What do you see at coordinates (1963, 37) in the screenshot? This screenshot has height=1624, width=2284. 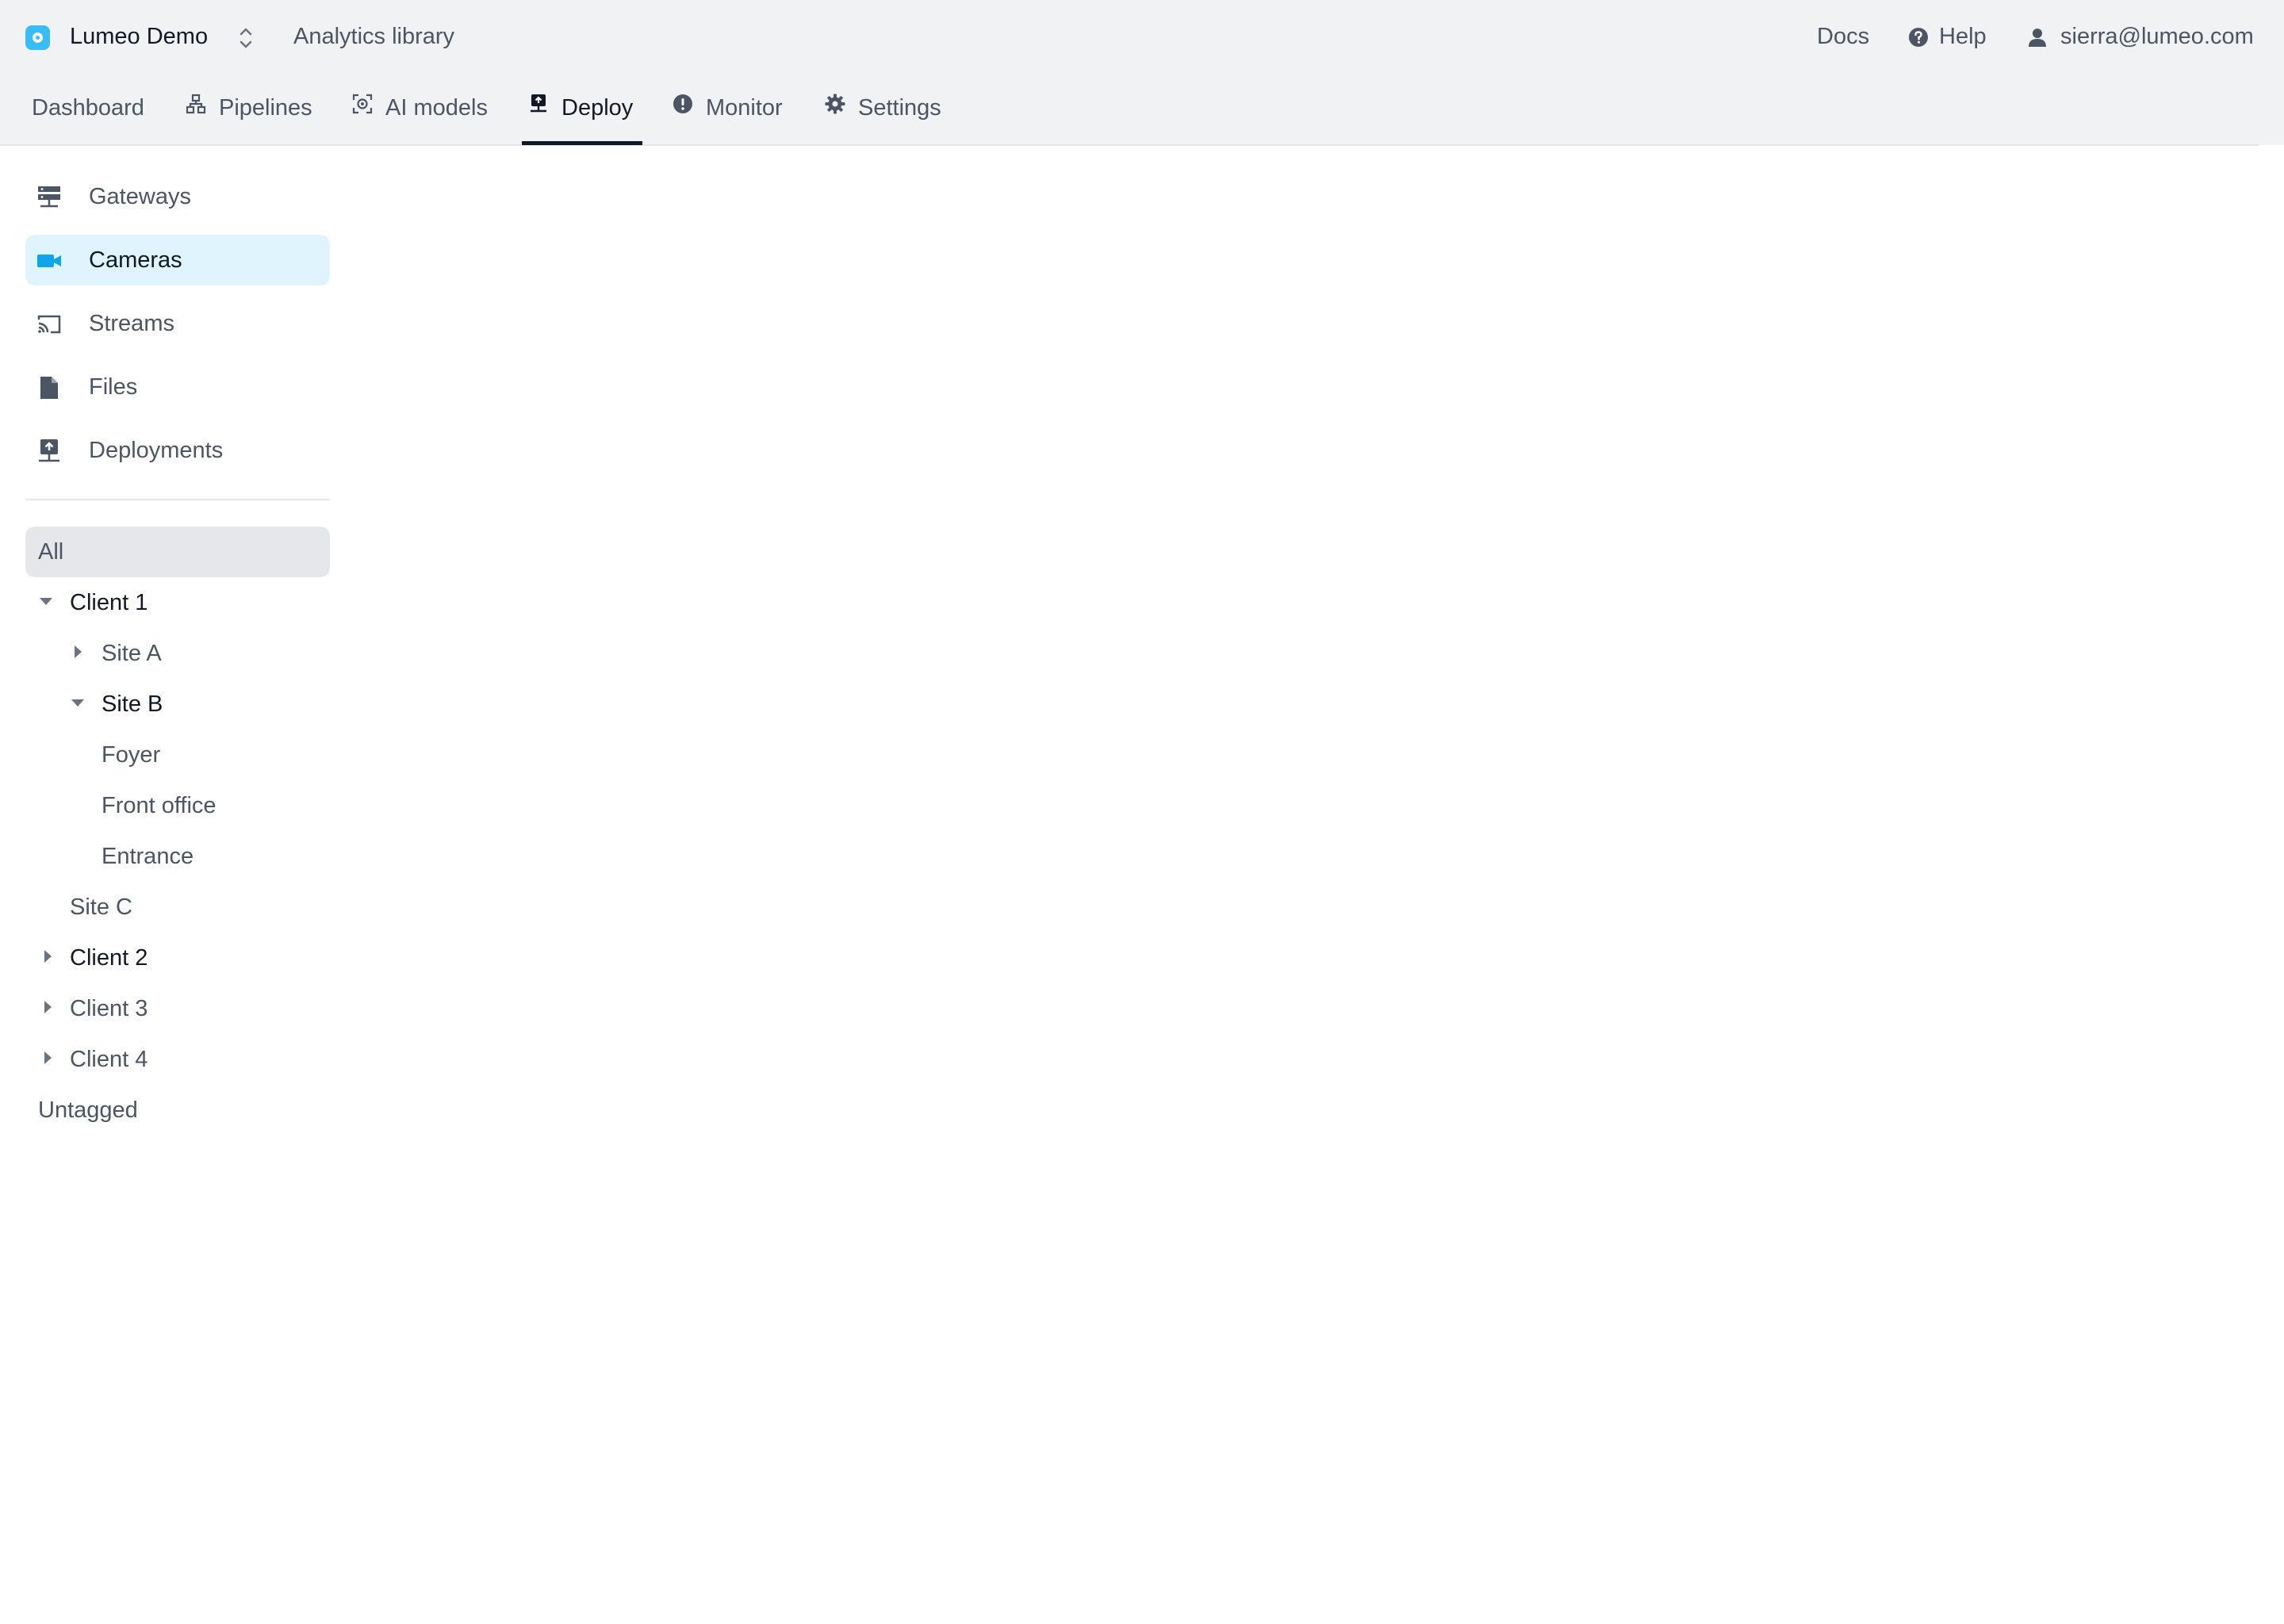 I see `help-link: Help` at bounding box center [1963, 37].